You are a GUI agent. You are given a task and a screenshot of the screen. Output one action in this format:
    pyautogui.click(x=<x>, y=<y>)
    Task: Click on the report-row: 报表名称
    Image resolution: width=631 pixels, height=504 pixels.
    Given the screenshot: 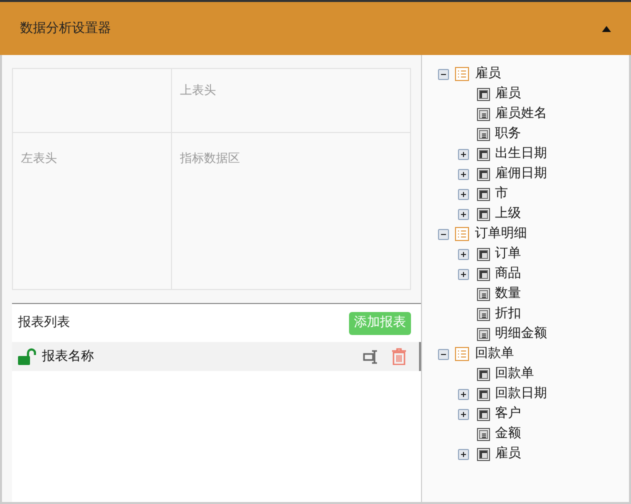 What is the action you would take?
    pyautogui.click(x=216, y=356)
    